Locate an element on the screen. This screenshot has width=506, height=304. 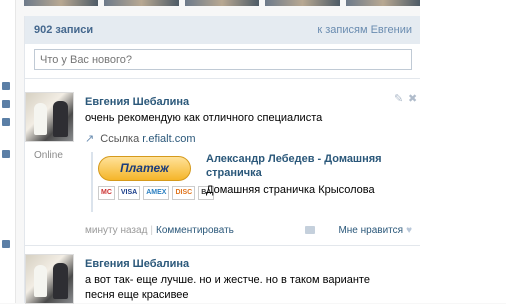
link-label: Ссылка is located at coordinates (120, 139).